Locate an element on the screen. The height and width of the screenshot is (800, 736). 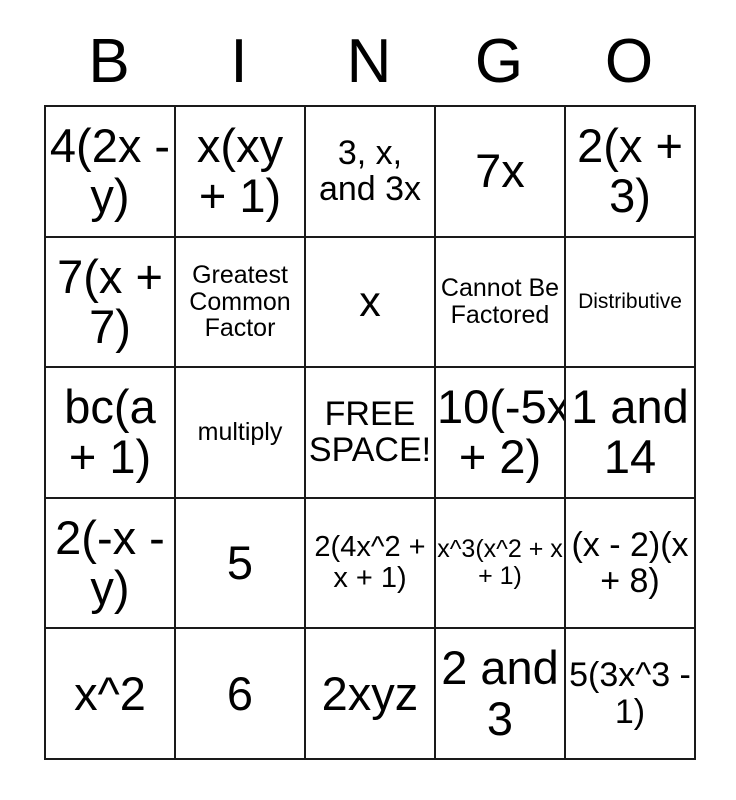
bingo-cell-text: bc(a + 1) is located at coordinates (110, 432).